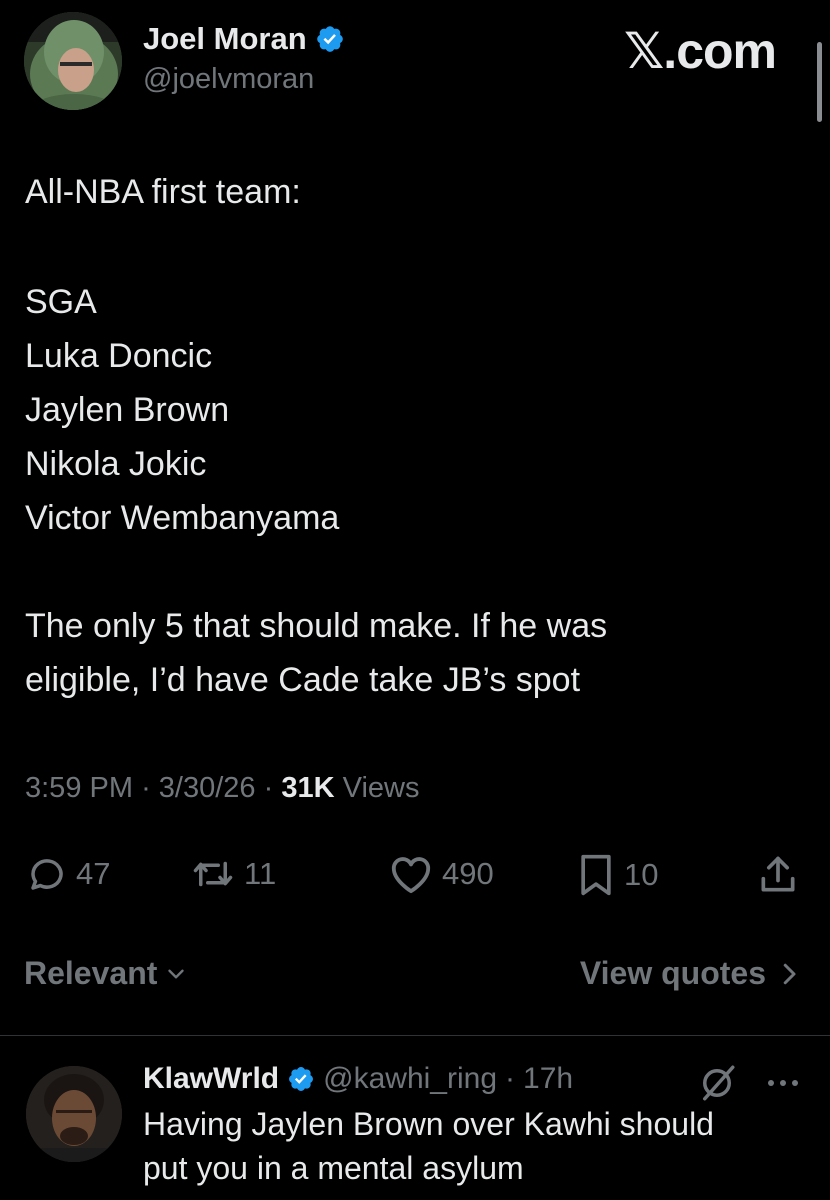 The image size is (830, 1200). I want to click on author-display-name: Joel Moran, so click(225, 39).